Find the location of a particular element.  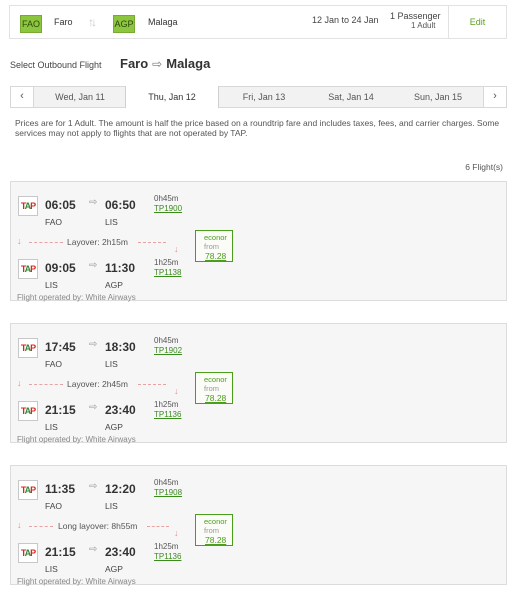

departure-time: 06:05 is located at coordinates (60, 205).